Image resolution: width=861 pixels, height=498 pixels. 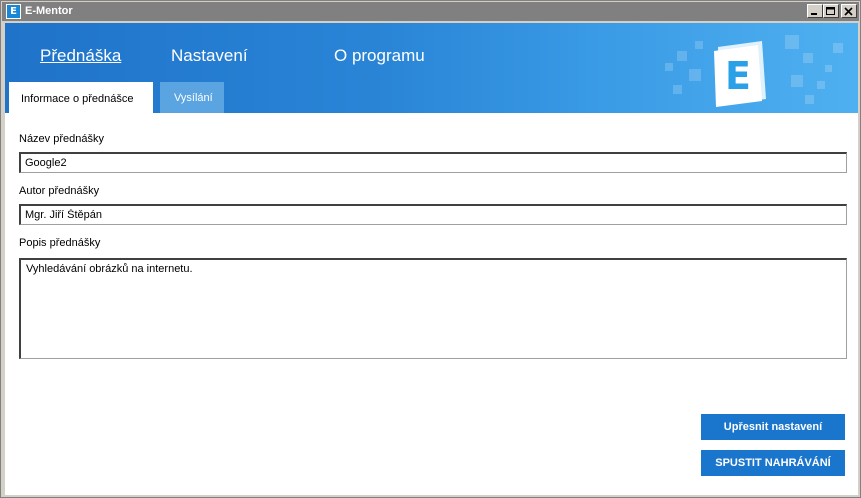 What do you see at coordinates (209, 56) in the screenshot?
I see `nav-nastaveni: Nastavení` at bounding box center [209, 56].